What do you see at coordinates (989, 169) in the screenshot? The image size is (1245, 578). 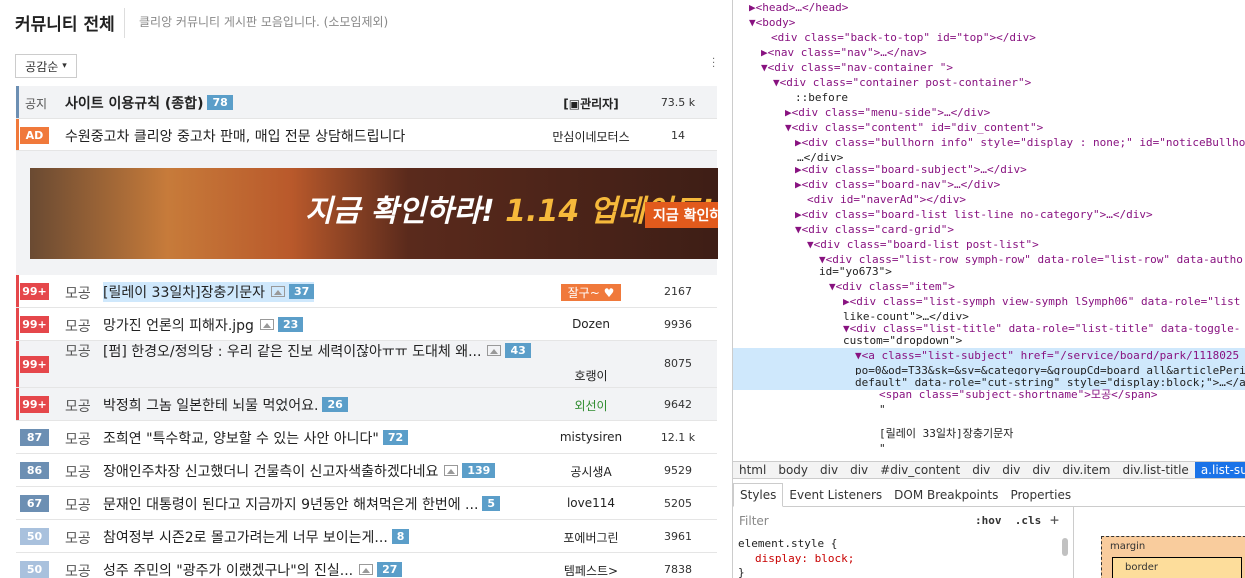 I see `dom-node: ▶<div class="board-subject">…</div>` at bounding box center [989, 169].